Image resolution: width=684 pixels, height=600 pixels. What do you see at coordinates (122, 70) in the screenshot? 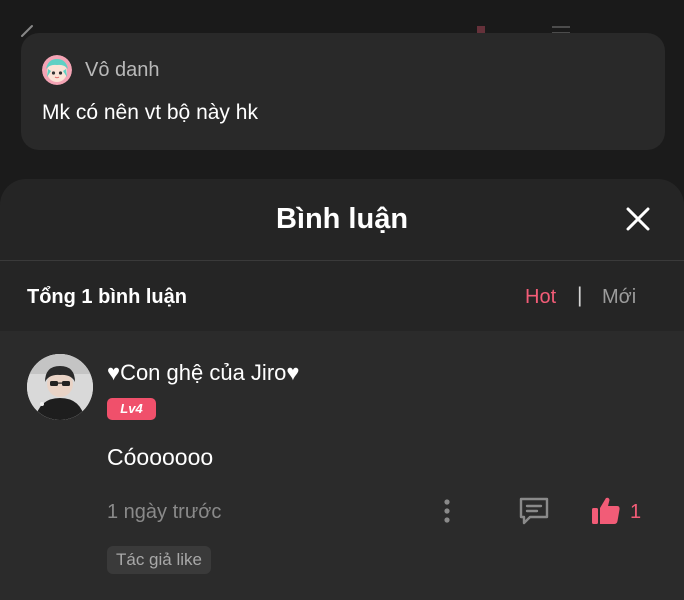
I see `post-author: Vô danh` at bounding box center [122, 70].